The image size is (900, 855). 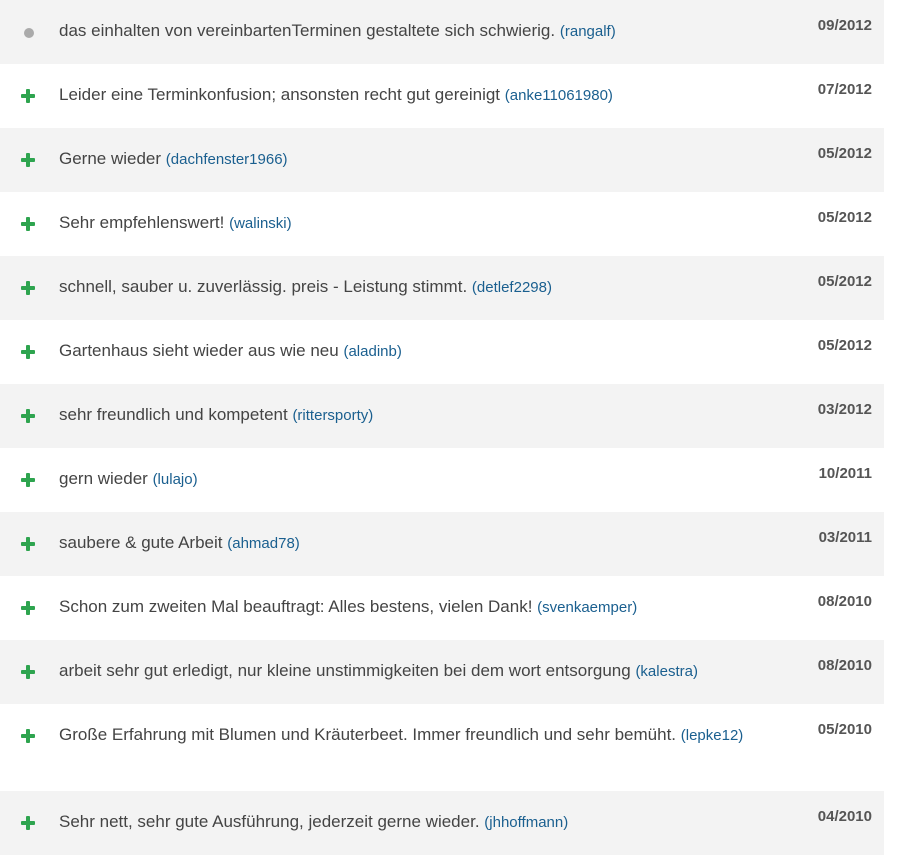 What do you see at coordinates (103, 478) in the screenshot?
I see `review-comment: gern wieder` at bounding box center [103, 478].